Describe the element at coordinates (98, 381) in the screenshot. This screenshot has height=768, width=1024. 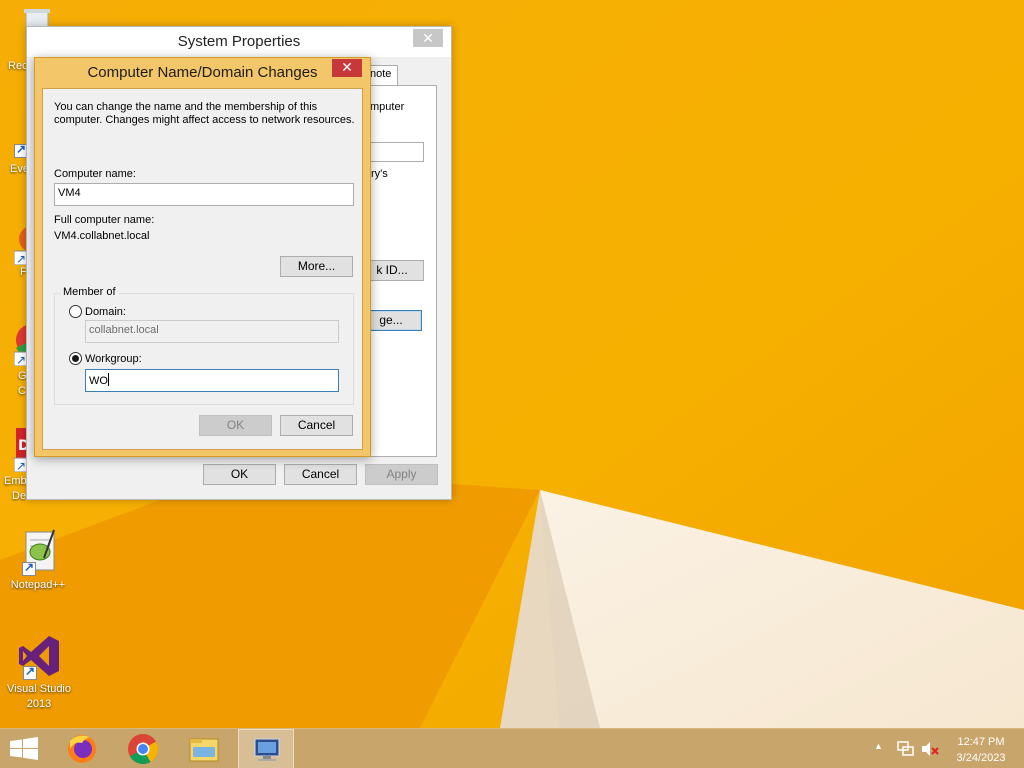
I see `workgroup-value: WO` at that location.